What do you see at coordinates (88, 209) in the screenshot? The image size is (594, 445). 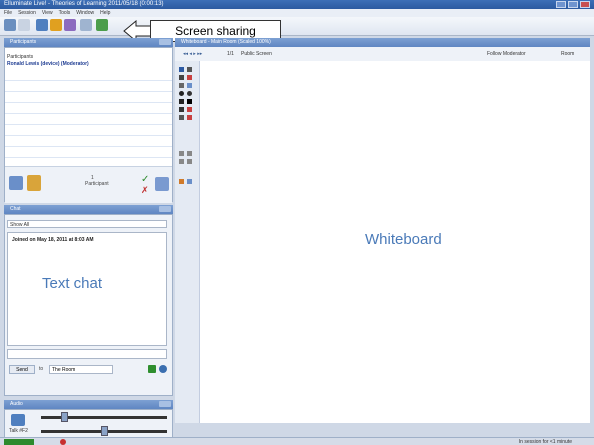 I see `chat-panel-header: Chat` at bounding box center [88, 209].